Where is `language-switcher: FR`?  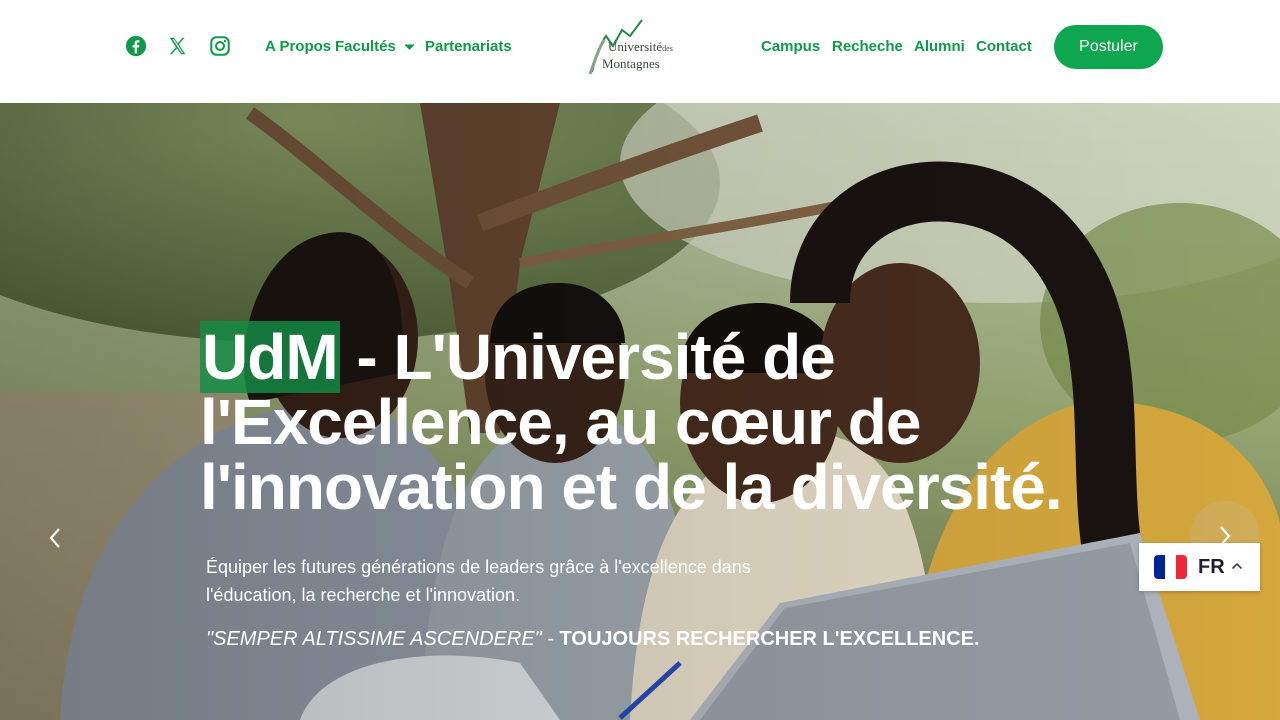 language-switcher: FR is located at coordinates (1199, 567).